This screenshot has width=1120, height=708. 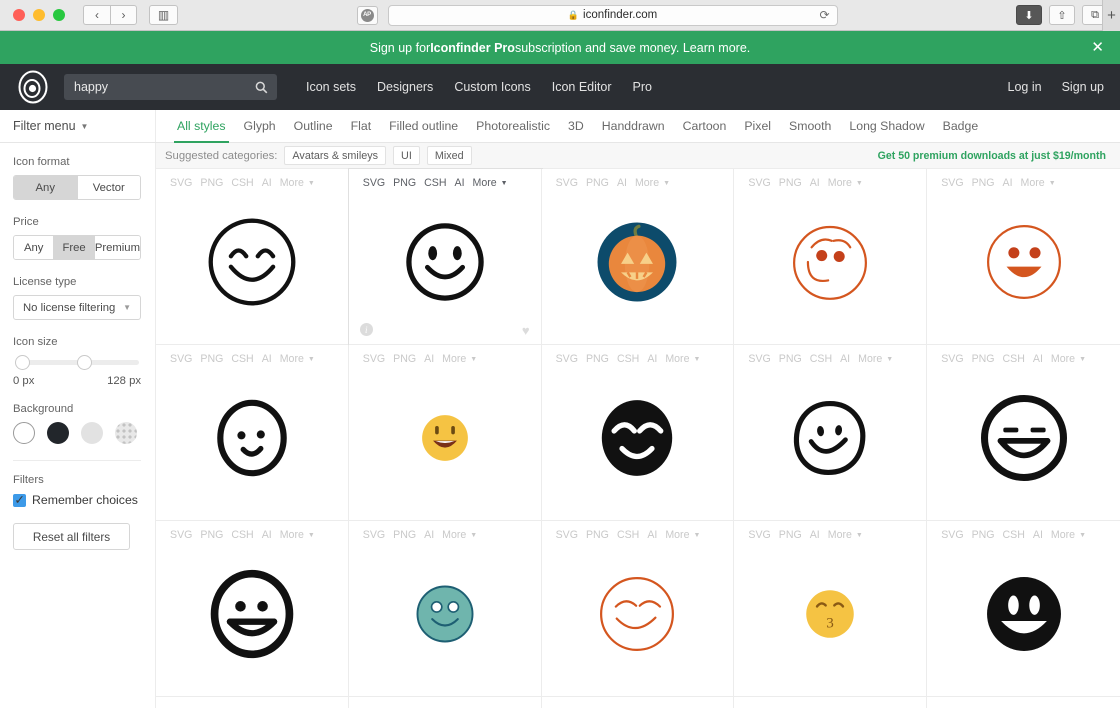 What do you see at coordinates (46, 187) in the screenshot?
I see `icon-format-option-any: Any` at bounding box center [46, 187].